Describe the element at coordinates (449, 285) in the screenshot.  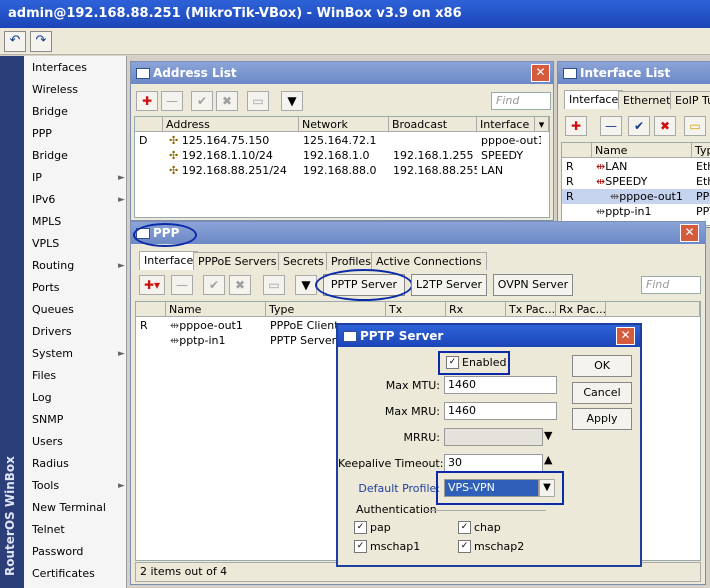
I see `l2tp-server-button: L2TP Server` at that location.